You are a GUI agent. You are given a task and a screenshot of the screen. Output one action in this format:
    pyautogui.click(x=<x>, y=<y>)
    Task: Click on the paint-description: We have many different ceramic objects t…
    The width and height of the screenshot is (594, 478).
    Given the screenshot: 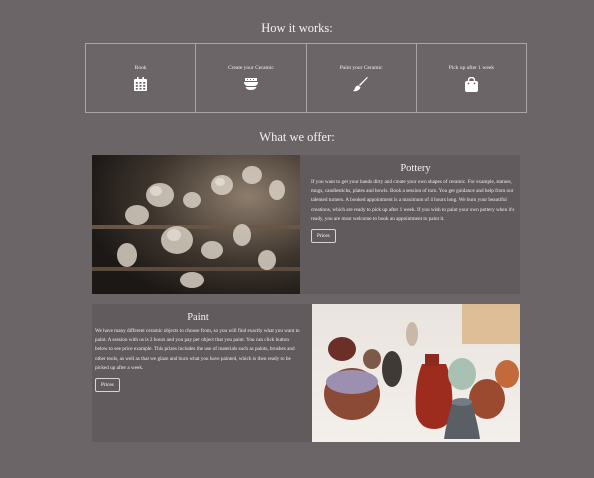 What is the action you would take?
    pyautogui.click(x=197, y=349)
    